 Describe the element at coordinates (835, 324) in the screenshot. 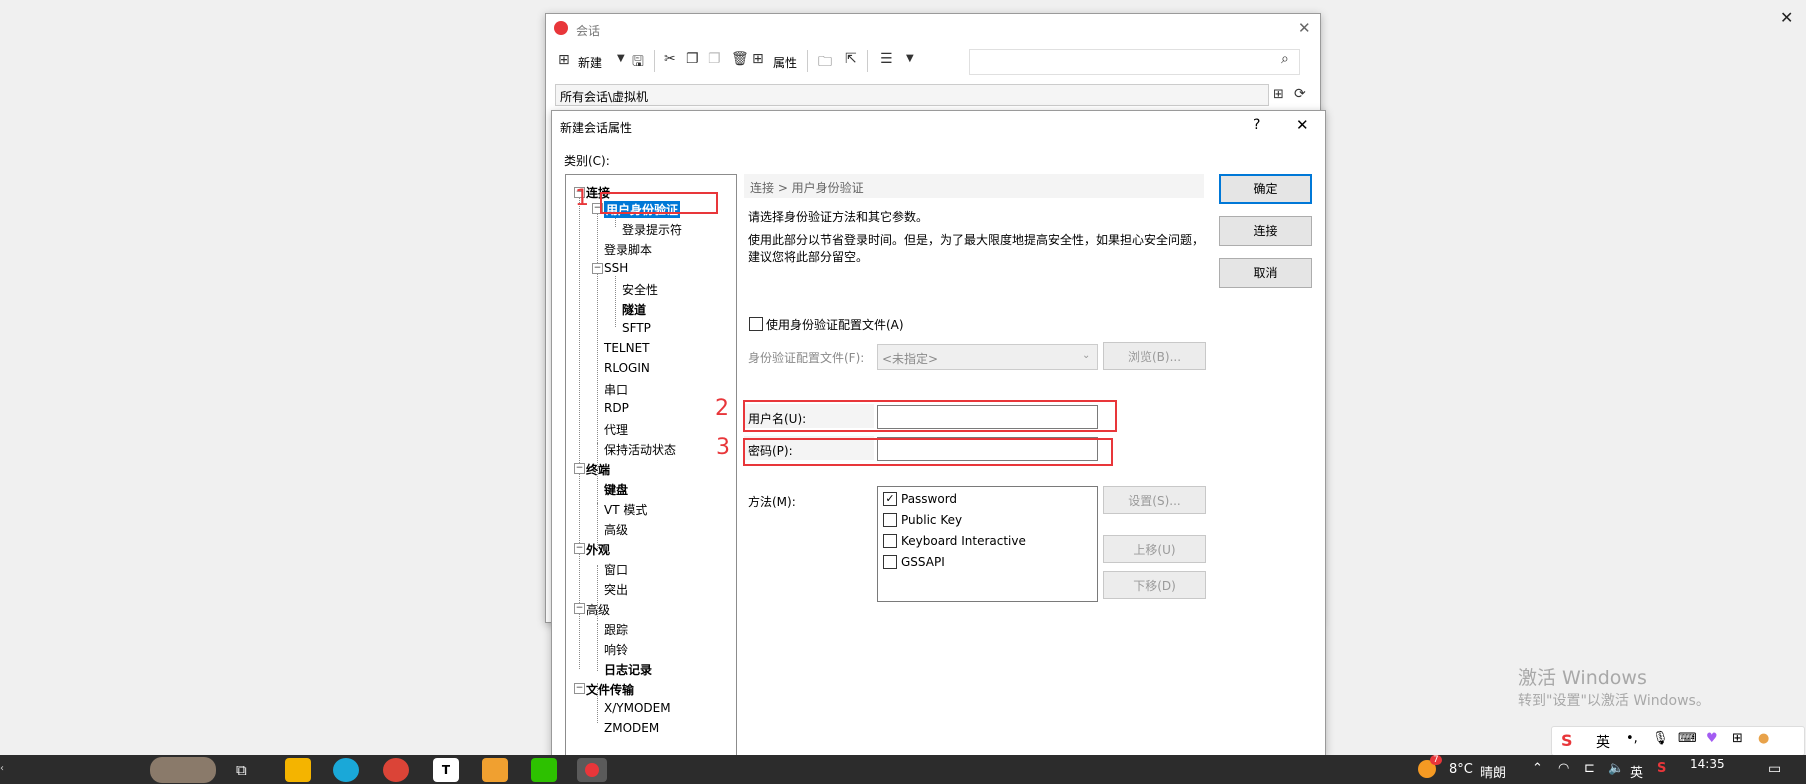

I see `use-profile-label: 使用身份验证配置文件(A)` at that location.